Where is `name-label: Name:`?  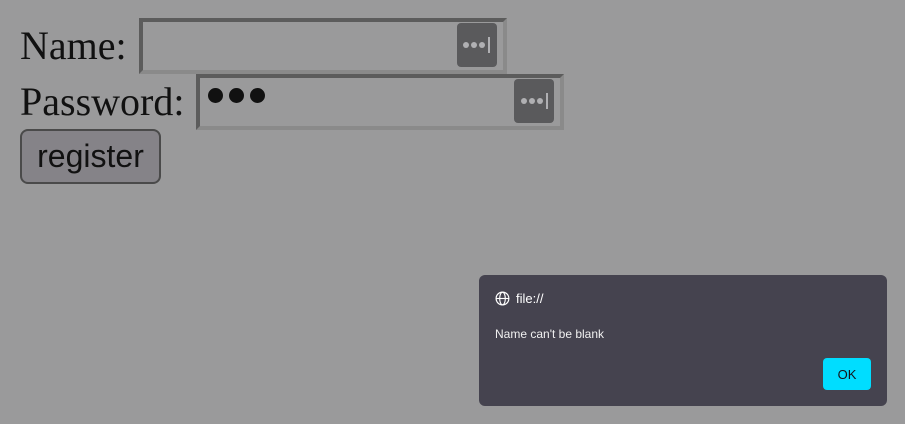 name-label: Name: is located at coordinates (73, 45).